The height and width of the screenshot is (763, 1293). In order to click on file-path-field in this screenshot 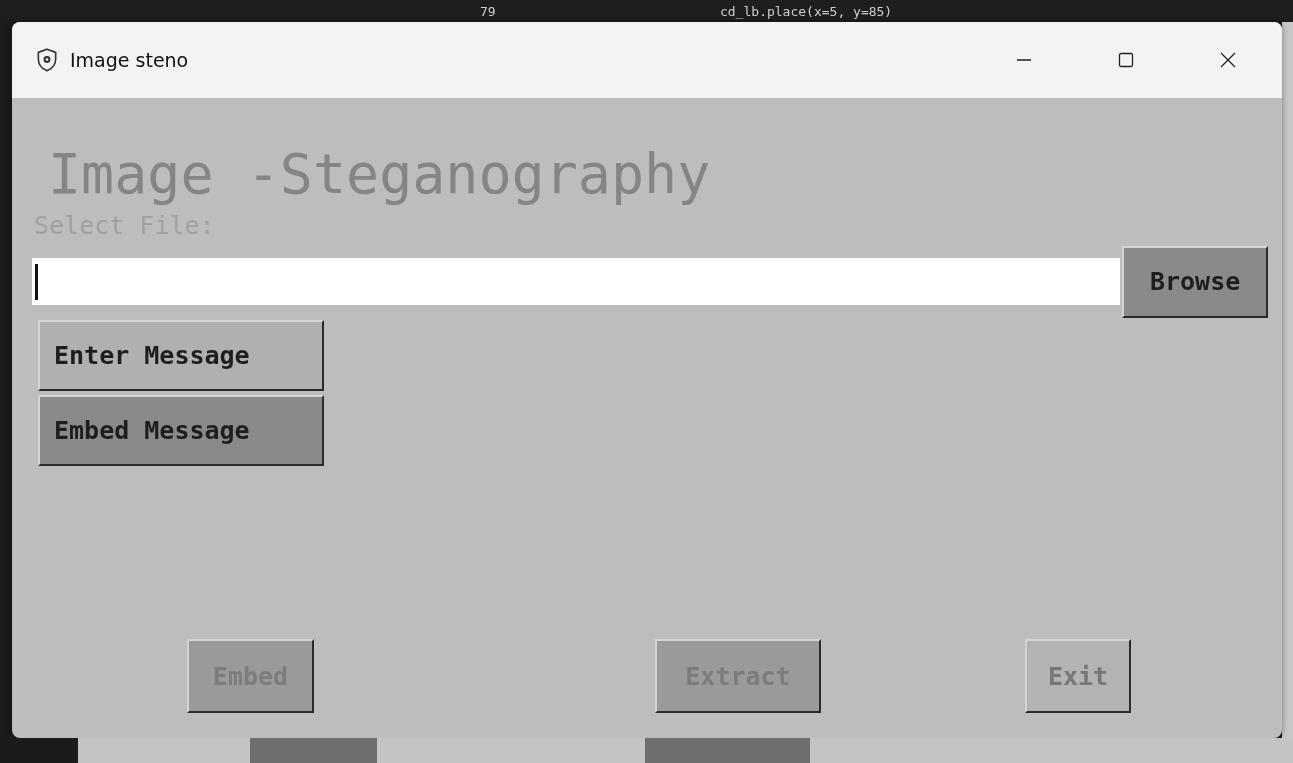, I will do `click(576, 281)`.